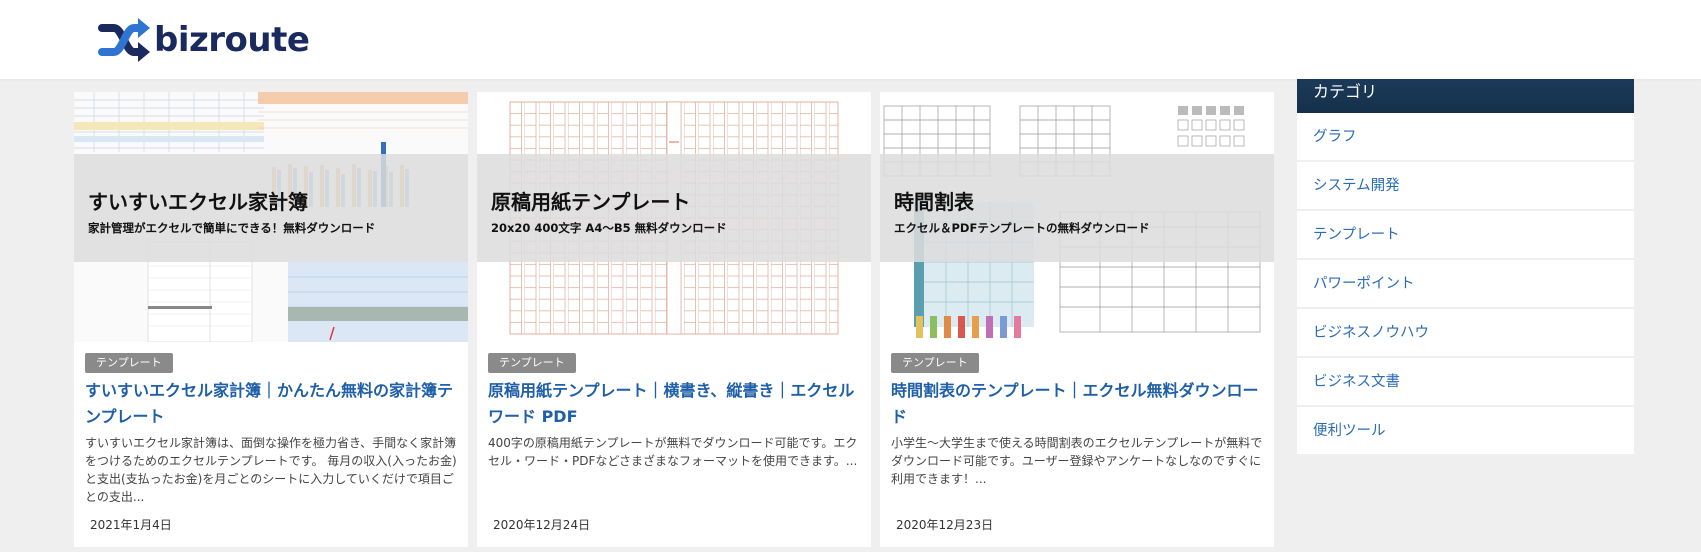 The width and height of the screenshot is (1701, 552). I want to click on category-link-tools: 便利ツール, so click(1465, 431).